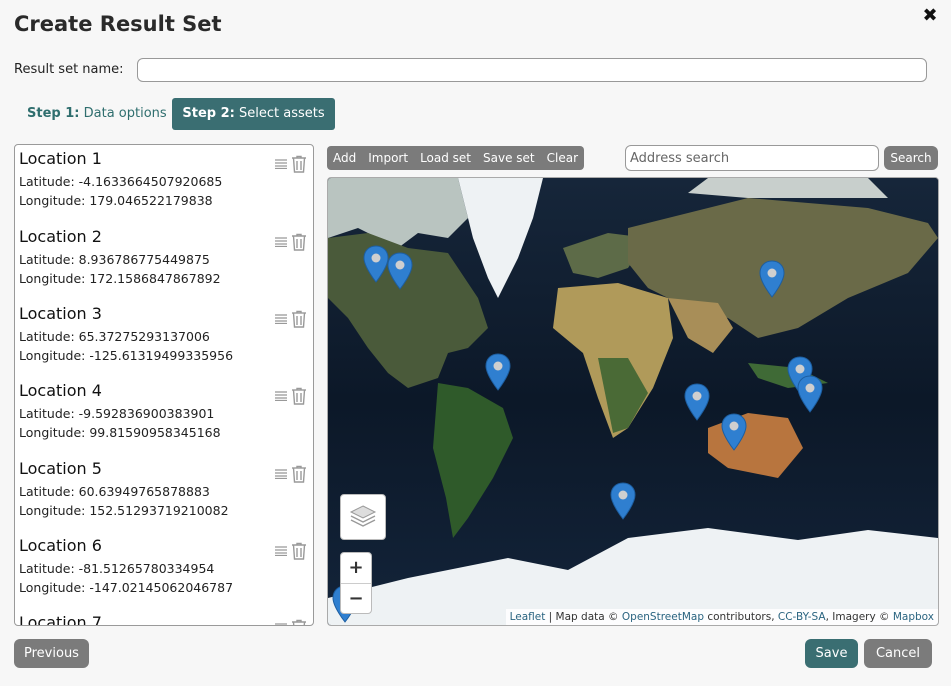 The width and height of the screenshot is (951, 686). What do you see at coordinates (118, 24) in the screenshot?
I see `dialog-title: Create Result Set` at bounding box center [118, 24].